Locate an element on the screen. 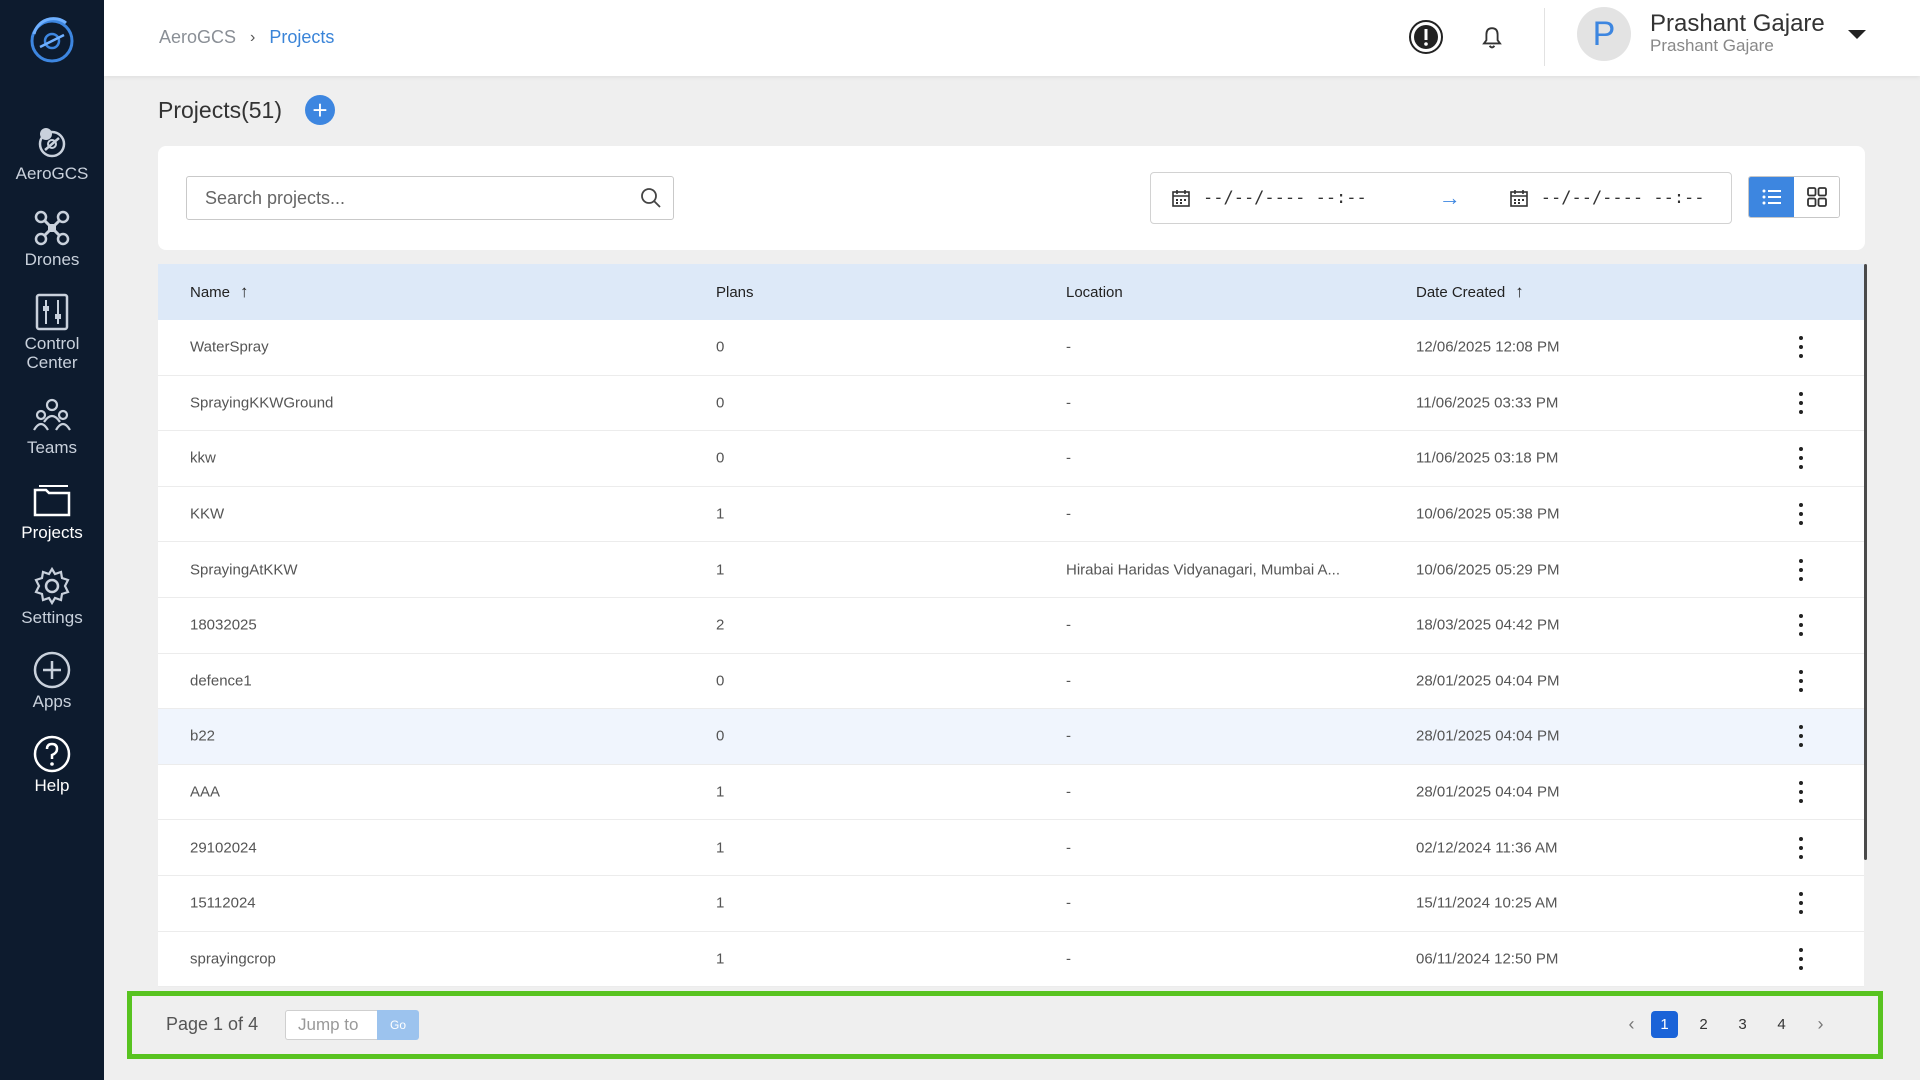  breadcrumb: AeroGCS › Projects is located at coordinates (246, 37).